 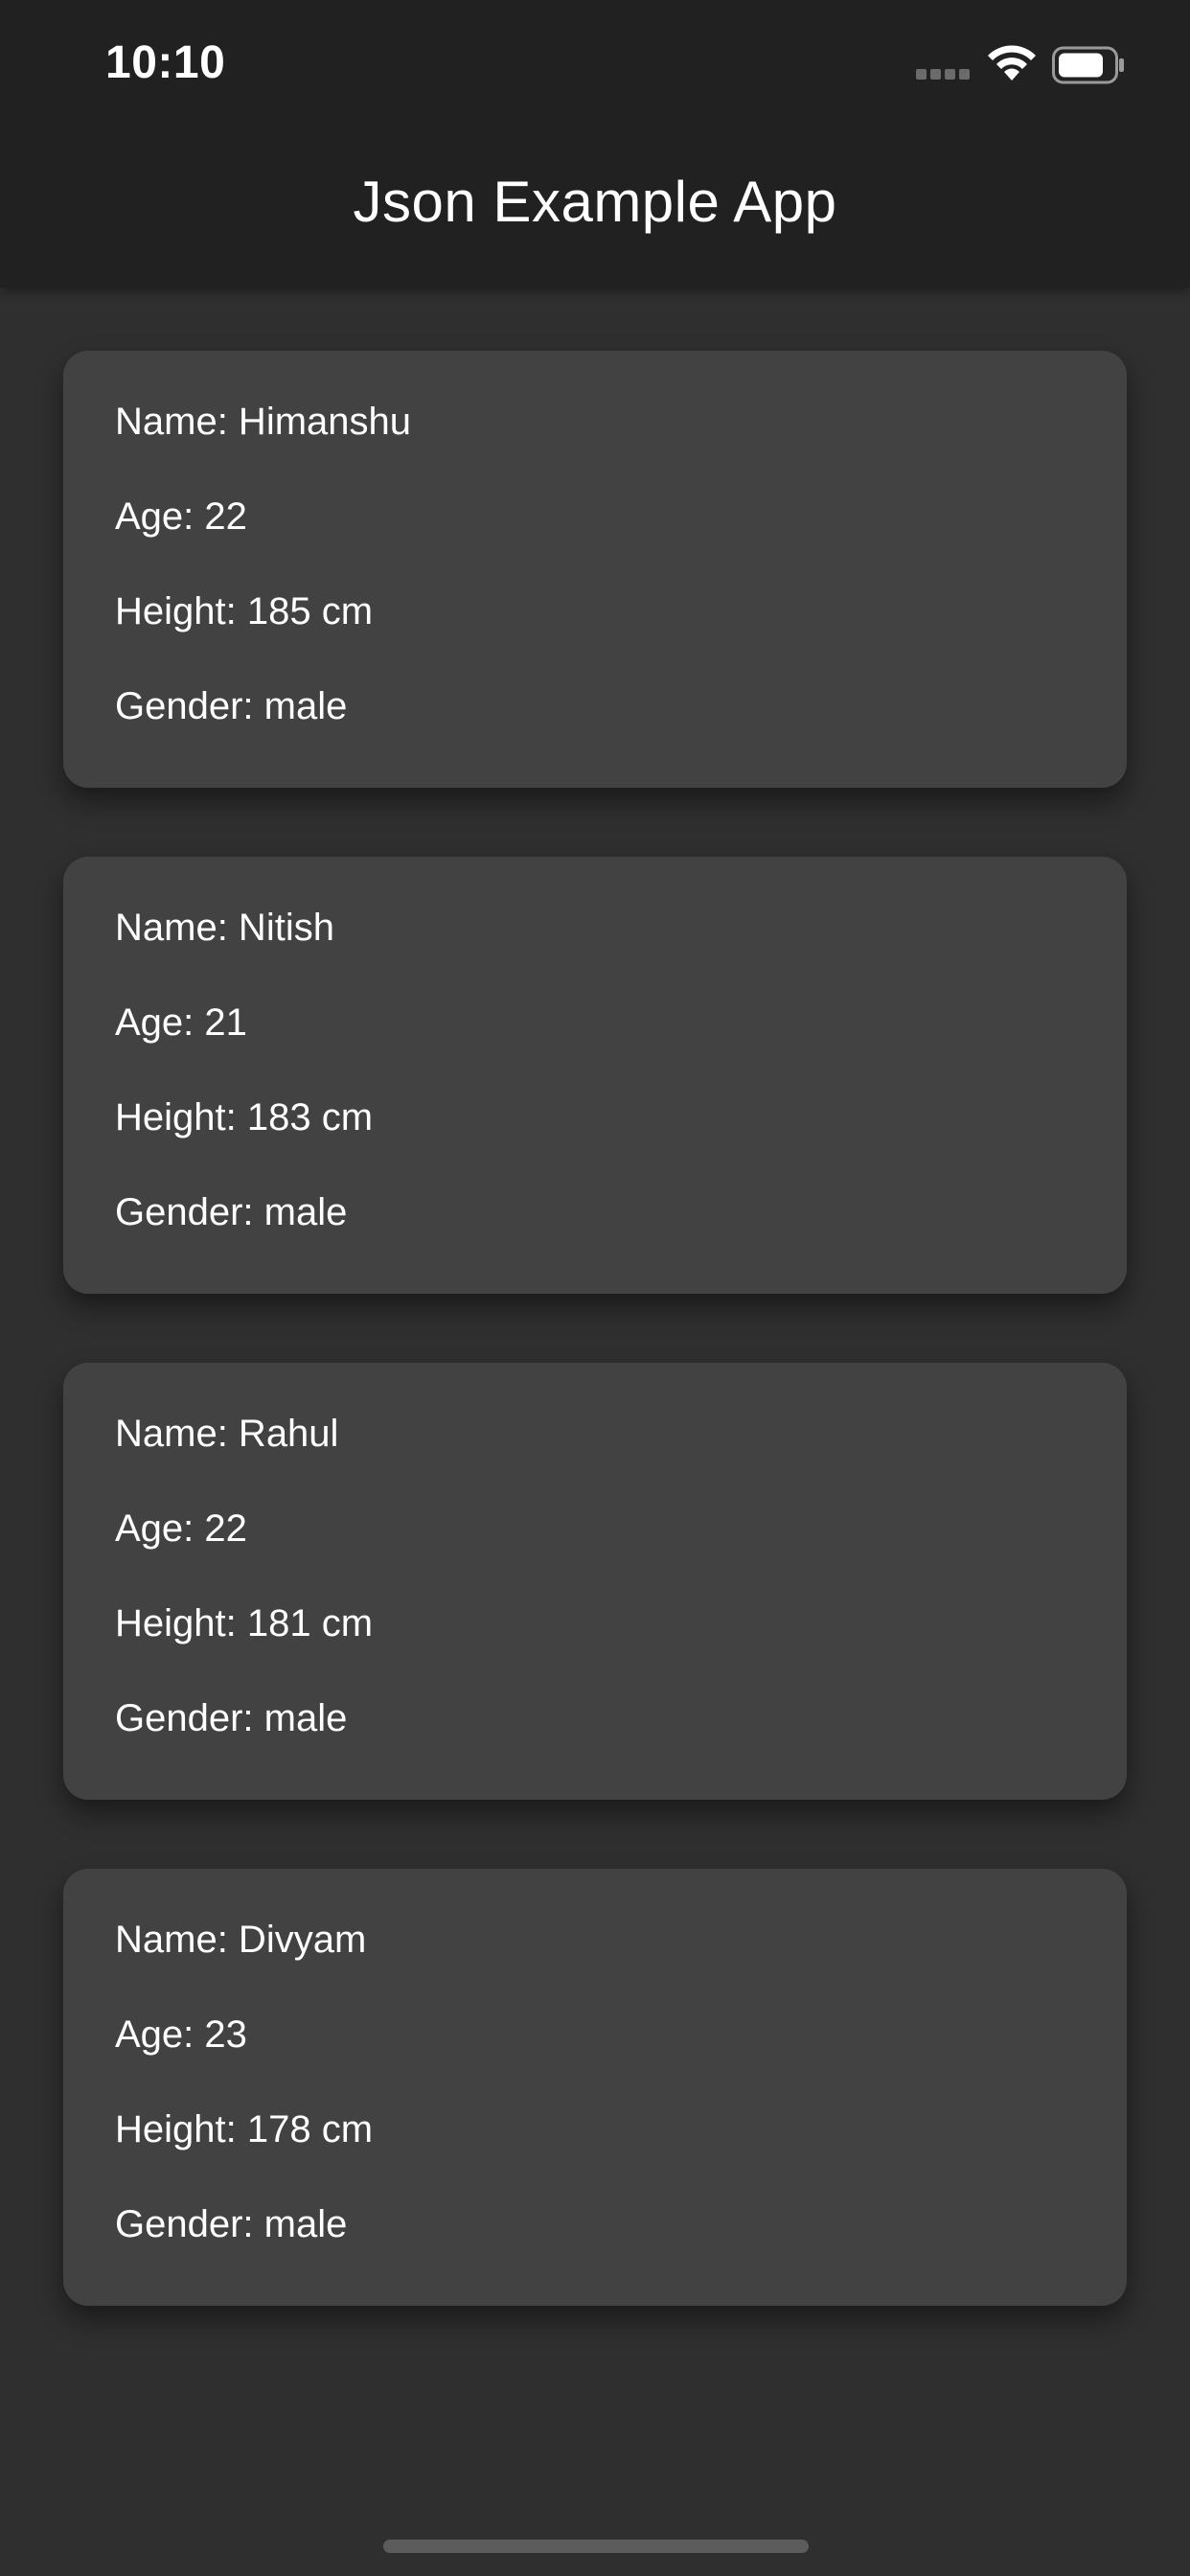 I want to click on battery-icon, so click(x=1088, y=65).